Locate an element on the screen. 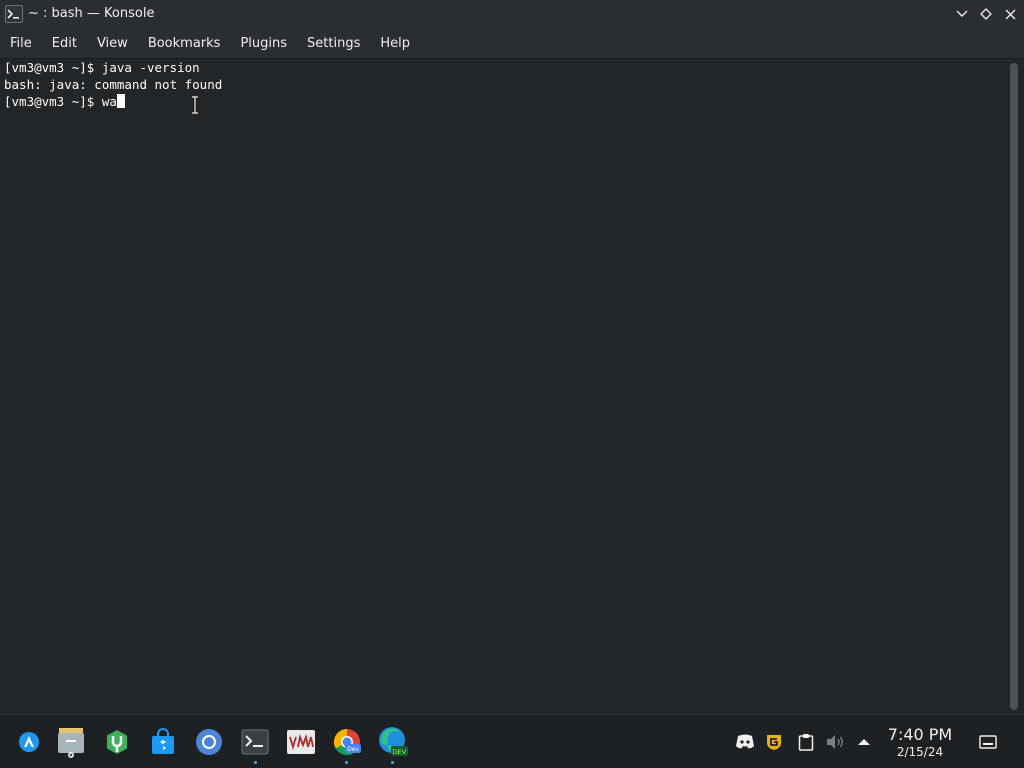  minimize-button is located at coordinates (962, 14).